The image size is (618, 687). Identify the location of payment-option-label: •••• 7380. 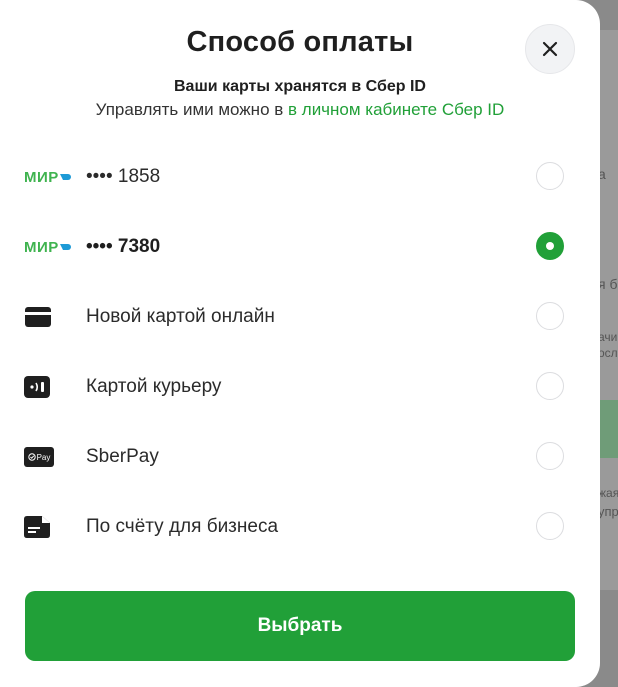
(123, 246).